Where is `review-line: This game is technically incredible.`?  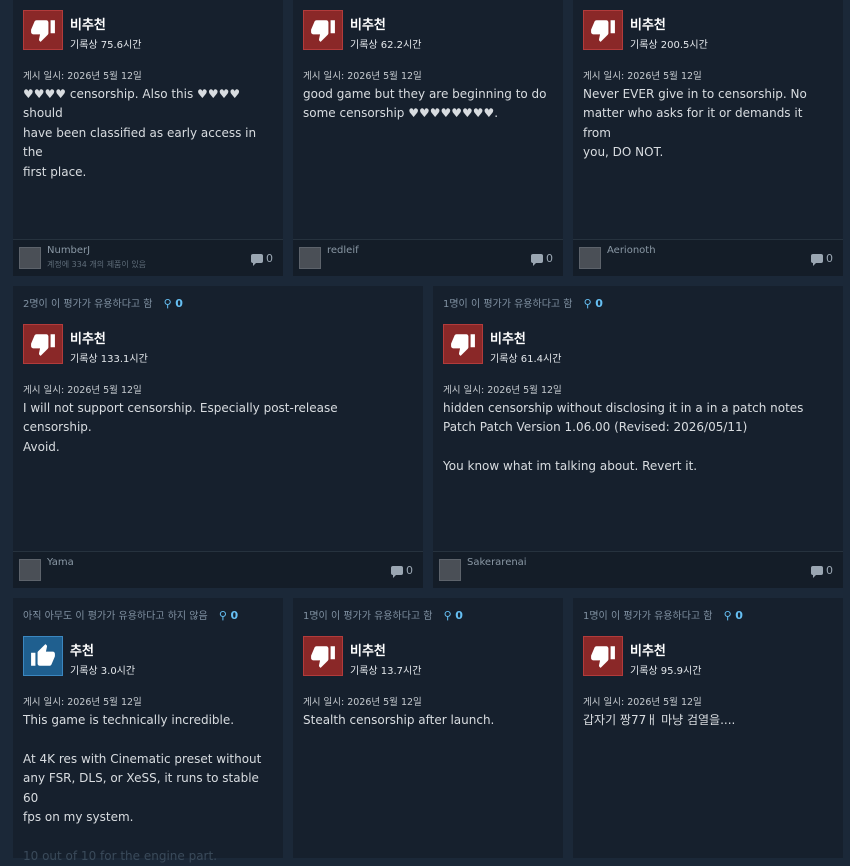 review-line: This game is technically incredible. is located at coordinates (129, 720).